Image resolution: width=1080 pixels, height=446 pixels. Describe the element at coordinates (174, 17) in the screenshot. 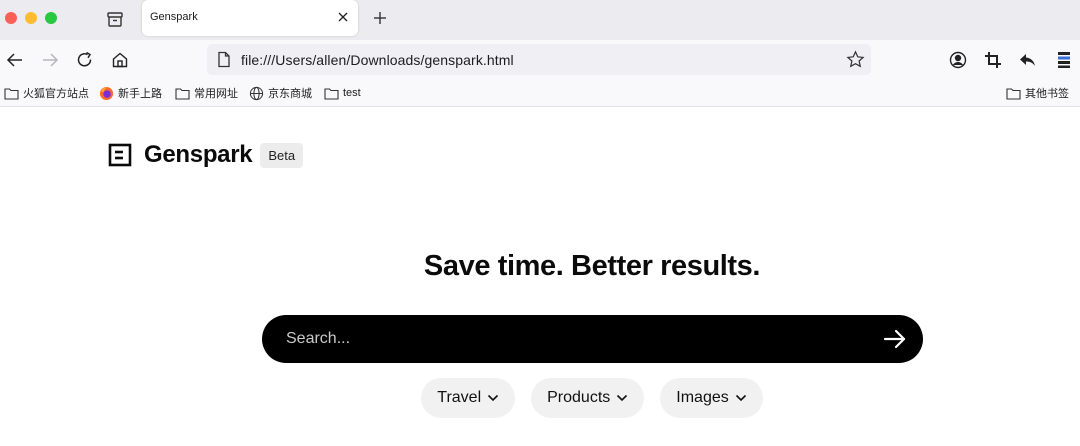

I see `tab-title: Genspark` at that location.